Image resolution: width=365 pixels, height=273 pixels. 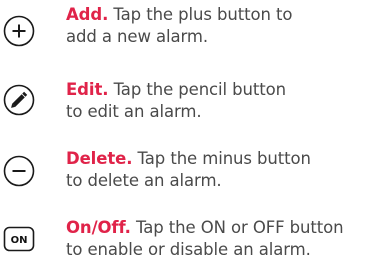 What do you see at coordinates (240, 227) in the screenshot?
I see `on-off-description-line1: Tap the ON or OFF button` at bounding box center [240, 227].